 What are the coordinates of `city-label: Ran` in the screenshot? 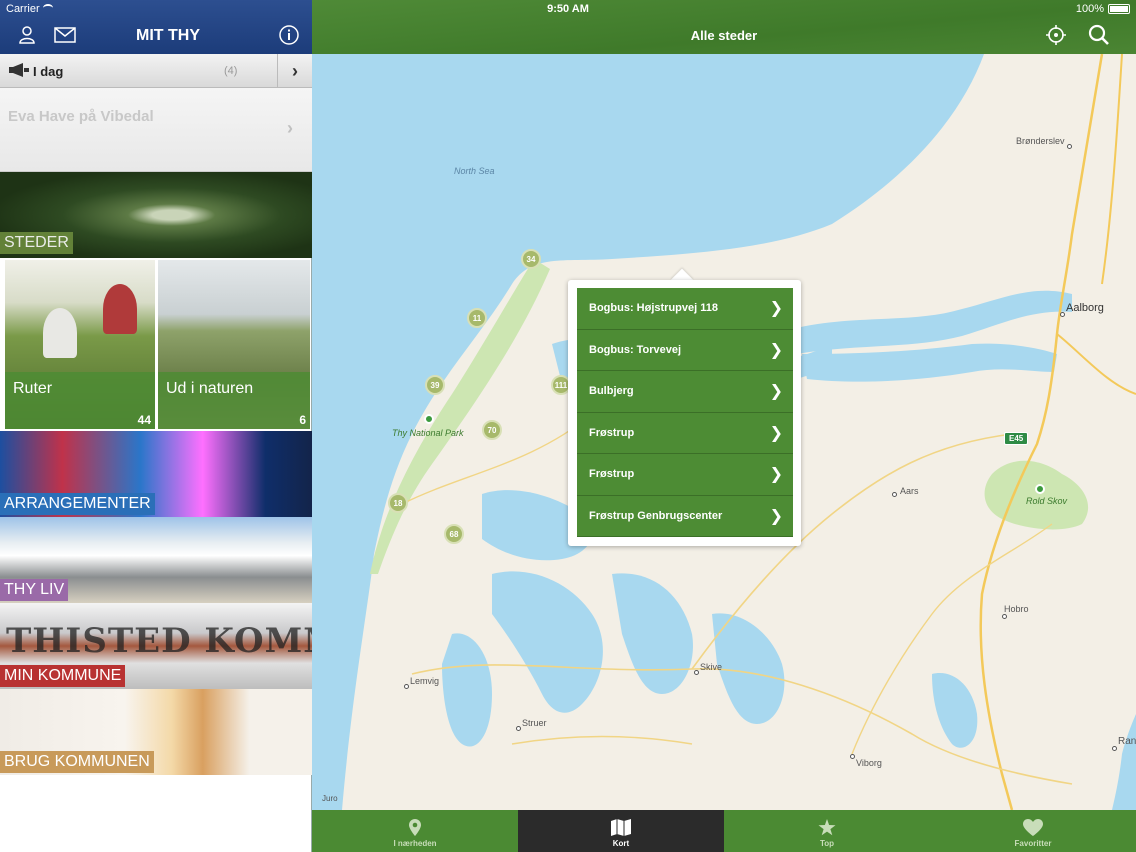 It's located at (1127, 741).